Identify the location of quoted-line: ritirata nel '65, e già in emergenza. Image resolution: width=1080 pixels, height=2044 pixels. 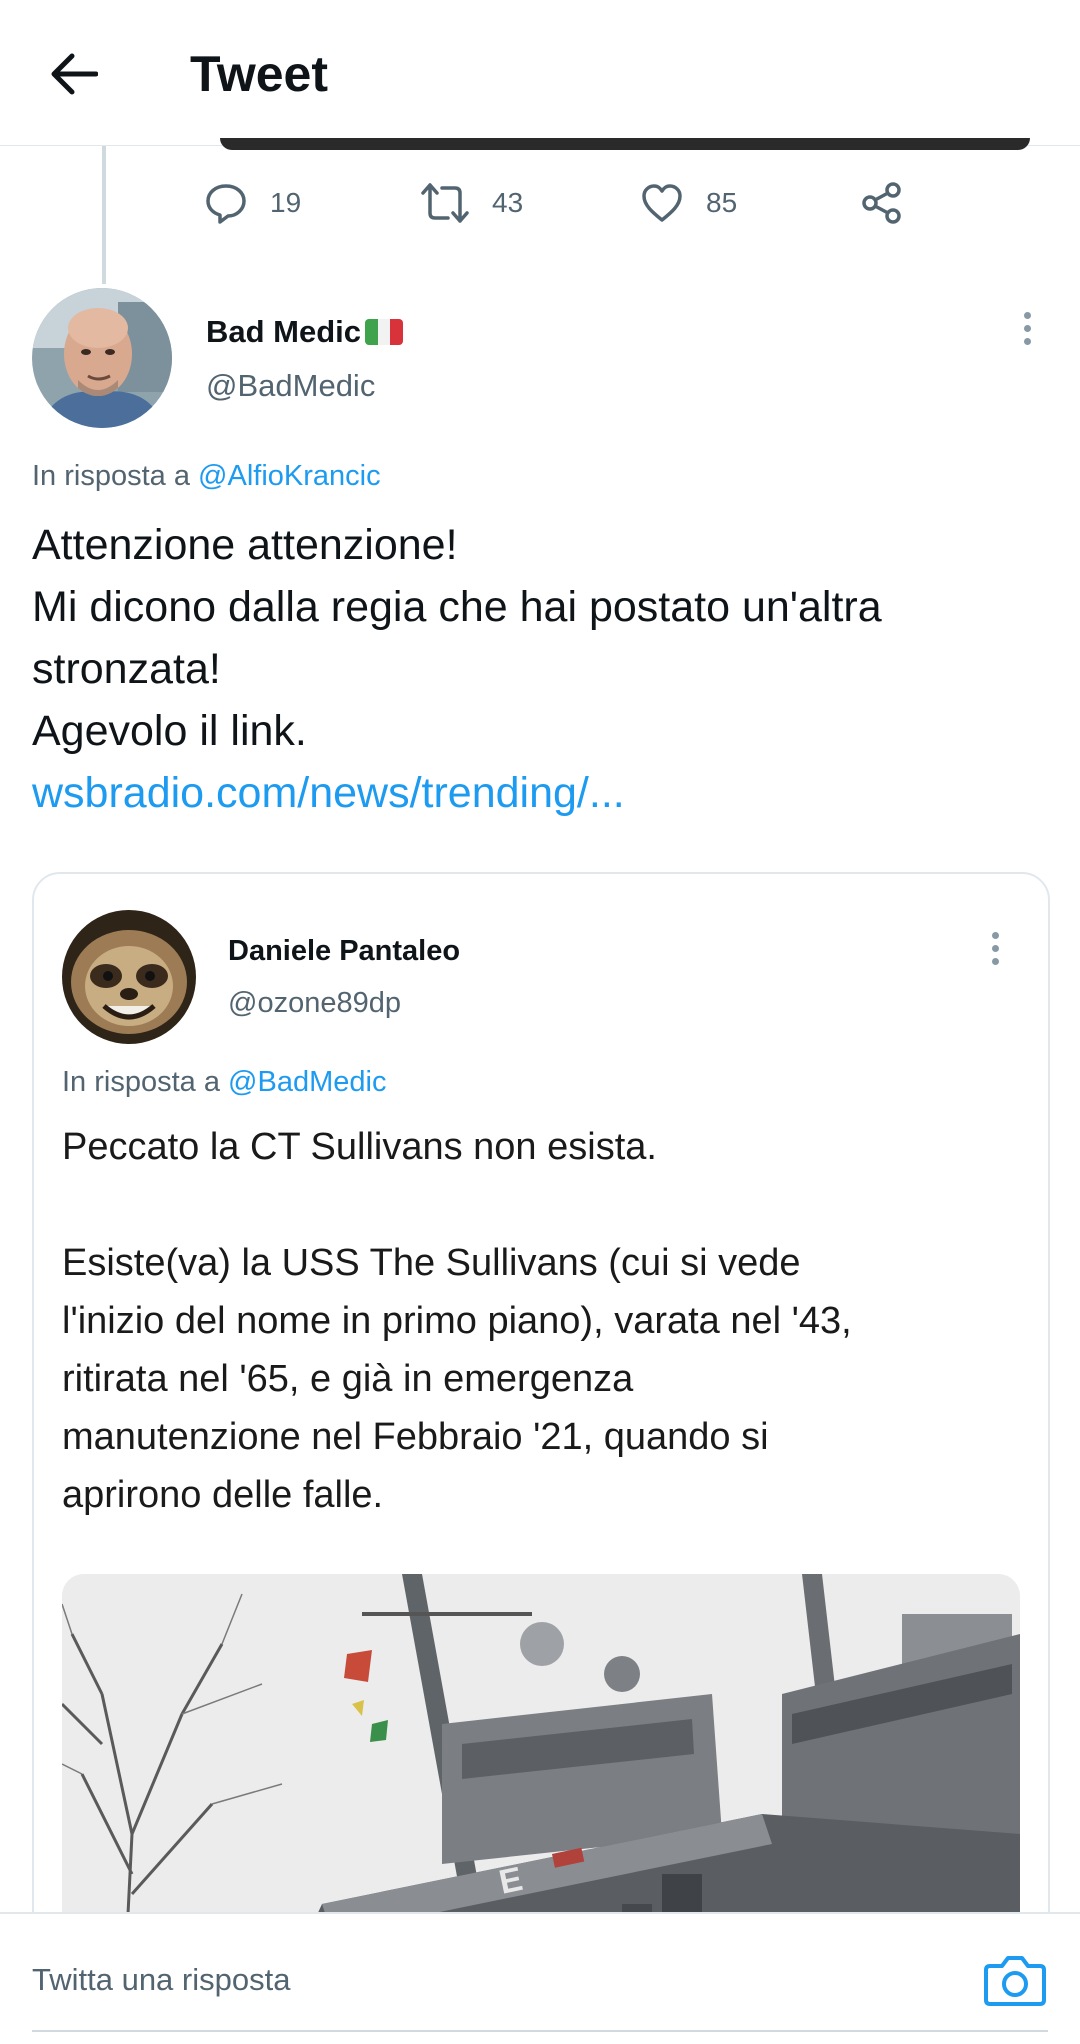
(348, 1379).